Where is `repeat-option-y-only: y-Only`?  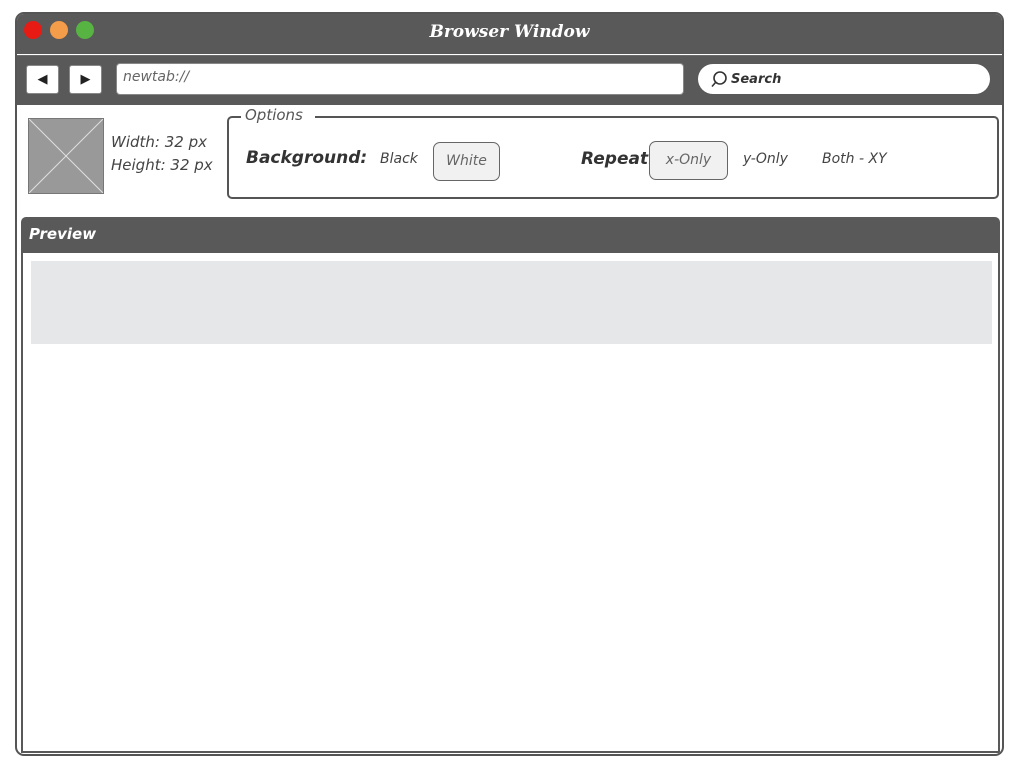
repeat-option-y-only: y-Only is located at coordinates (765, 159).